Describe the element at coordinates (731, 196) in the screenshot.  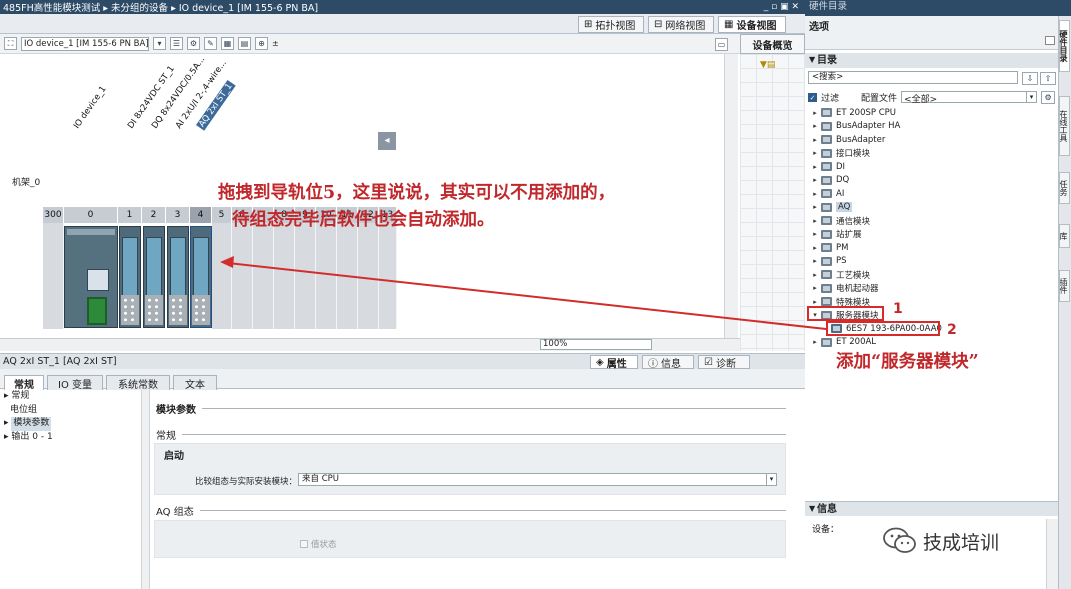
I see `canvas-vertical-scrollbar` at that location.